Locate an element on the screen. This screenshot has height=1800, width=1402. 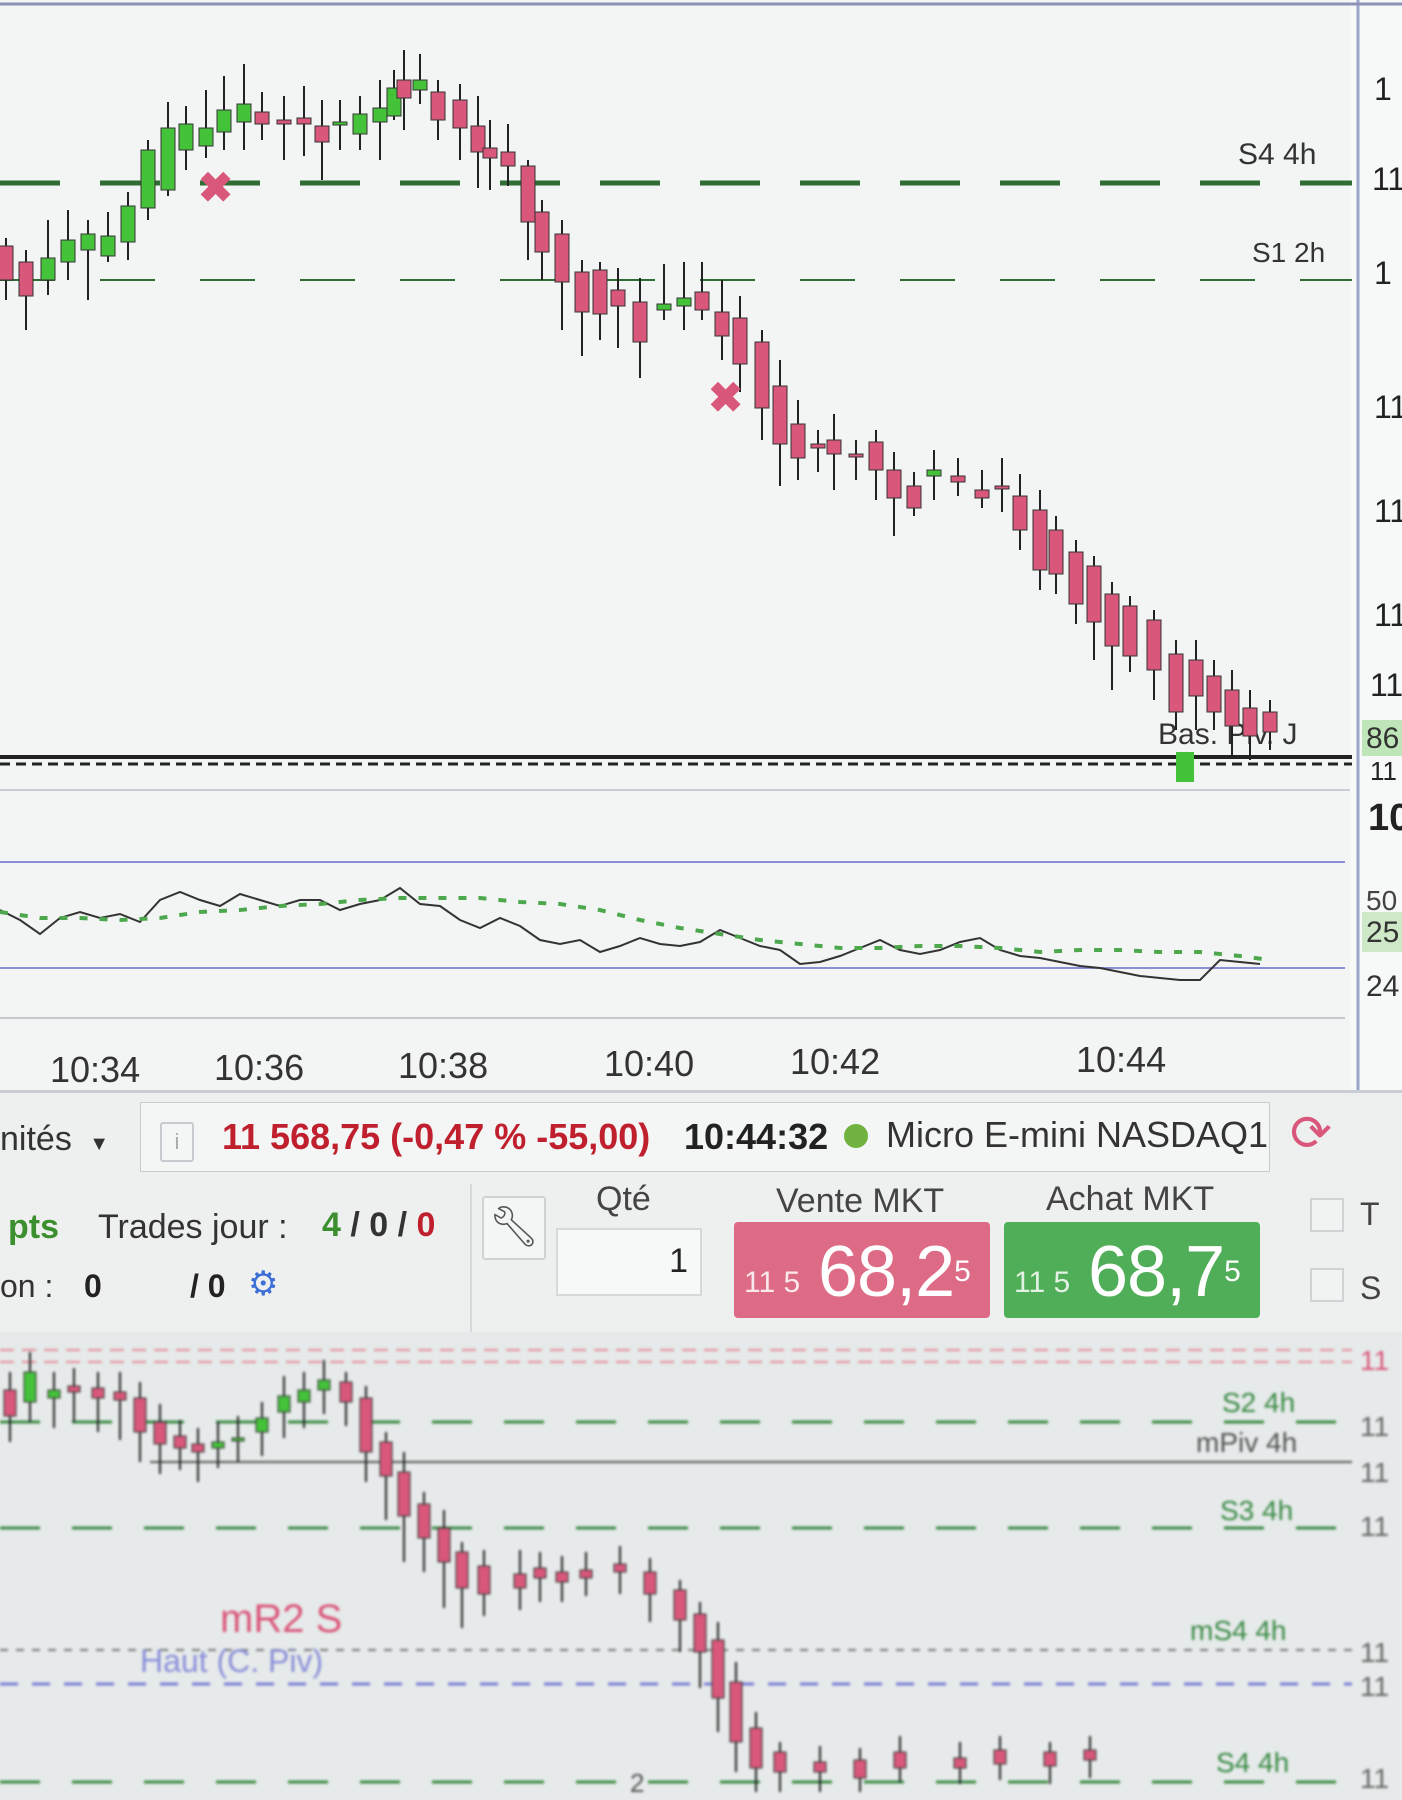
price-change: 11 568,75 (-0,47 % -55,00) is located at coordinates (436, 1136).